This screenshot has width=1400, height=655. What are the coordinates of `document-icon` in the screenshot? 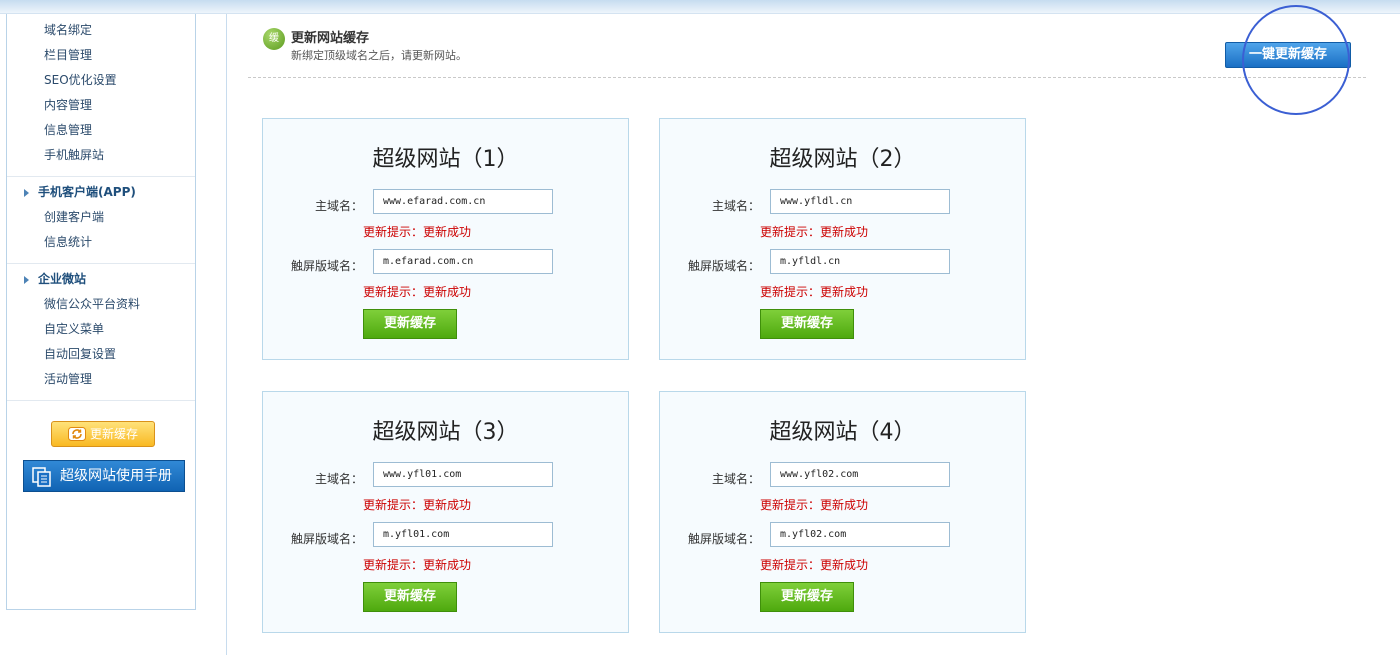 It's located at (41, 477).